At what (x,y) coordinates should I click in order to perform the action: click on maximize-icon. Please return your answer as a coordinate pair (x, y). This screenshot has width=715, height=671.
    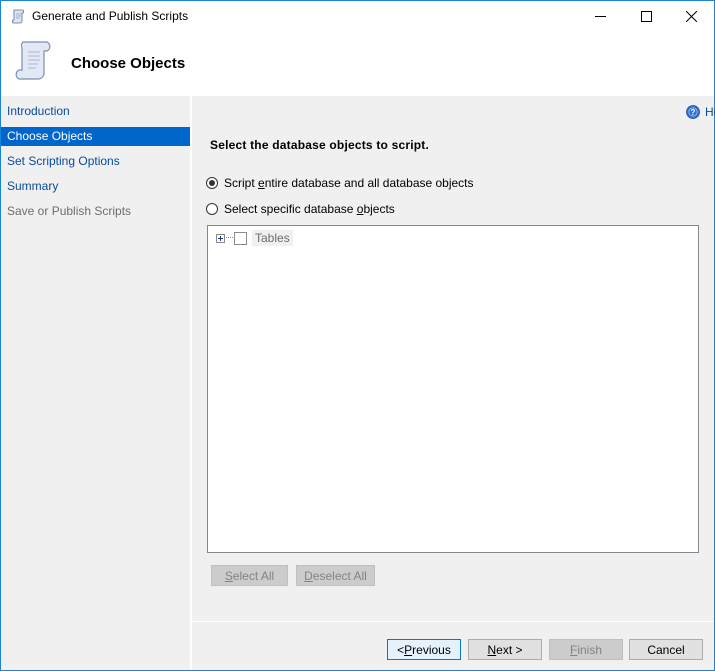
    Looking at the image, I should click on (646, 16).